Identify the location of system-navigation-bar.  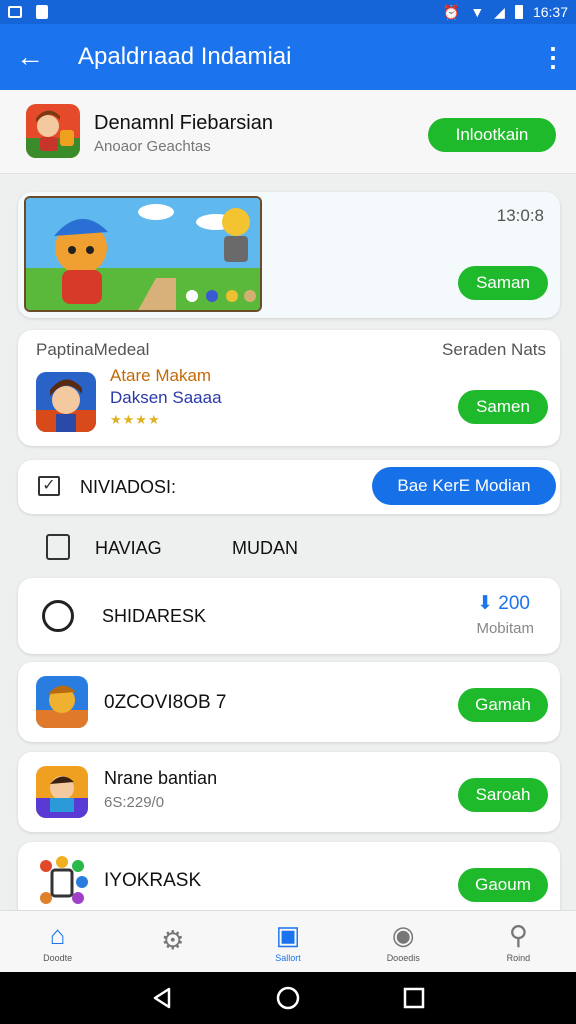
(288, 998).